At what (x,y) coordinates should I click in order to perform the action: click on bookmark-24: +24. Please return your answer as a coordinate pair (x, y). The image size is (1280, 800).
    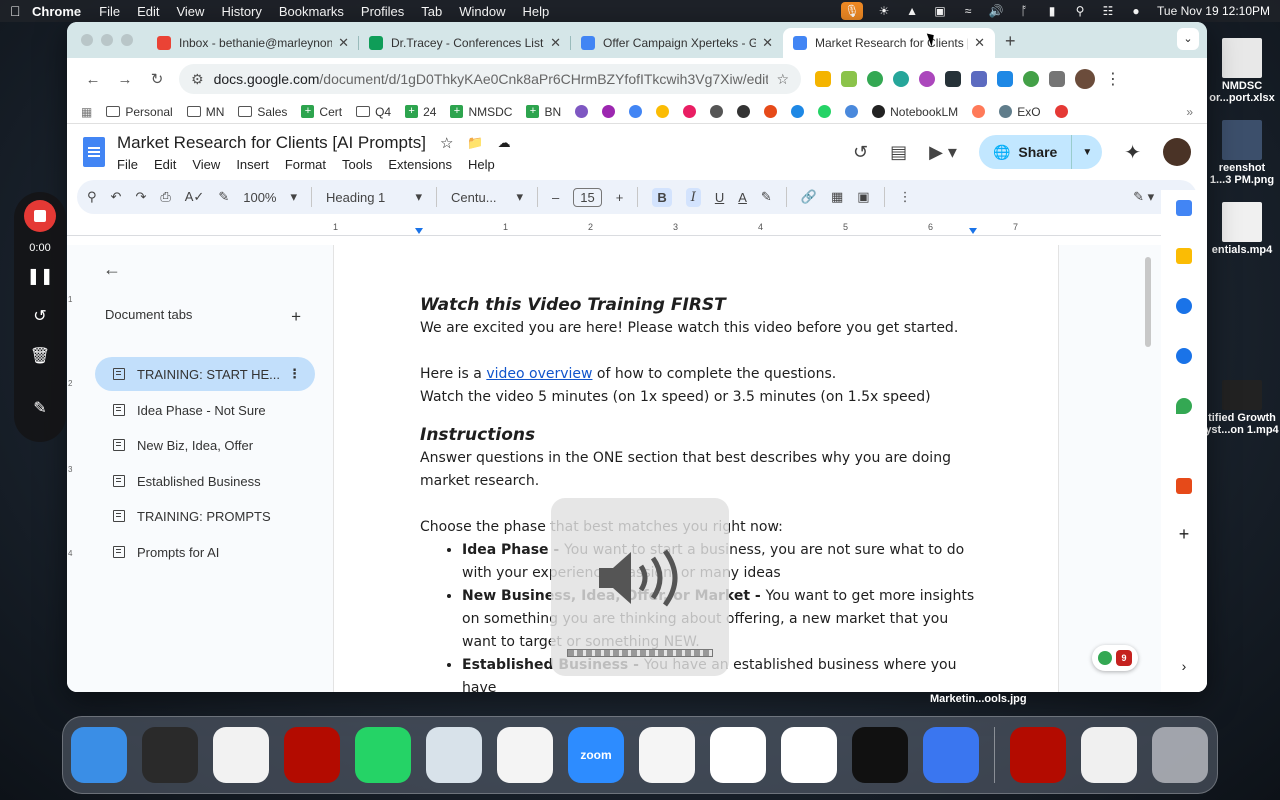
    Looking at the image, I should click on (420, 112).